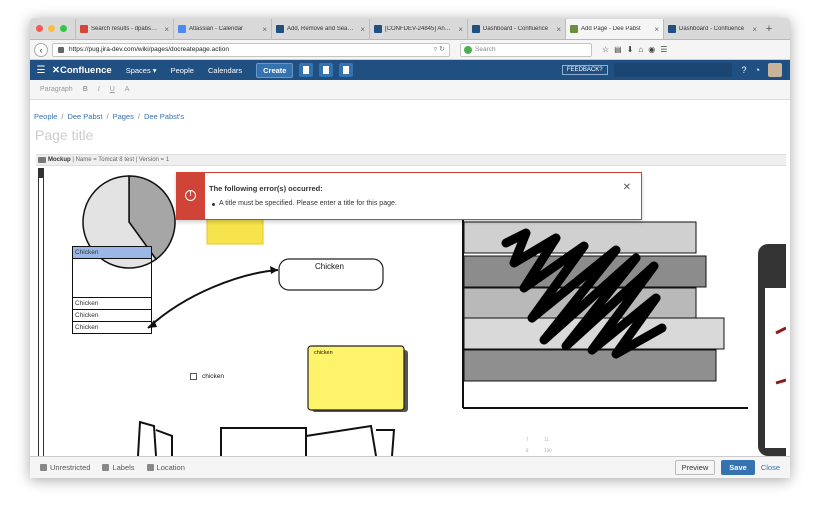 The image size is (820, 520). I want to click on unlock-icon, so click(43, 467).